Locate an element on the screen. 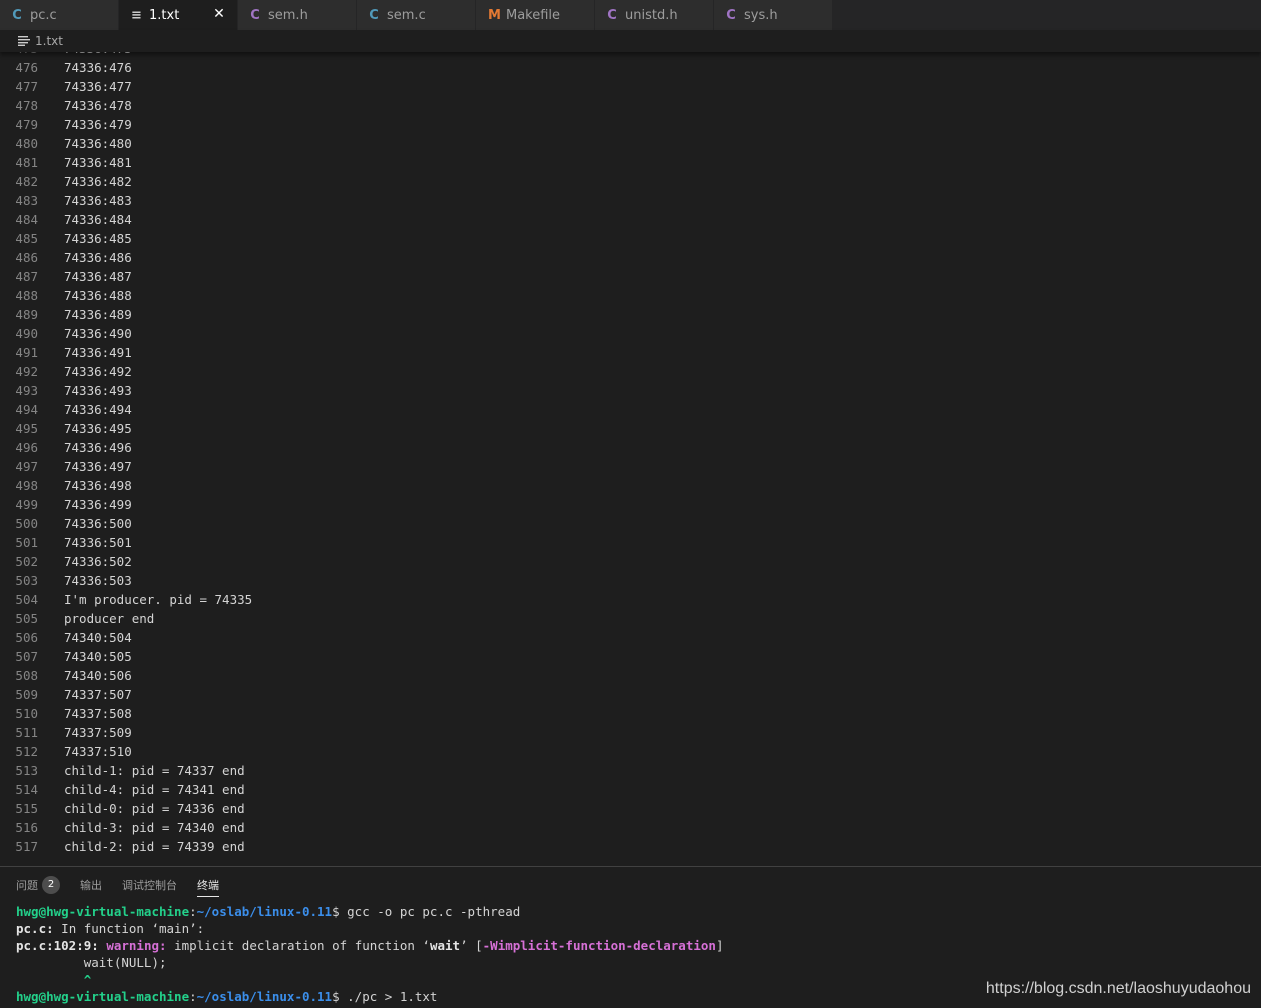 This screenshot has height=1008, width=1261. line-number: 478 is located at coordinates (26, 105).